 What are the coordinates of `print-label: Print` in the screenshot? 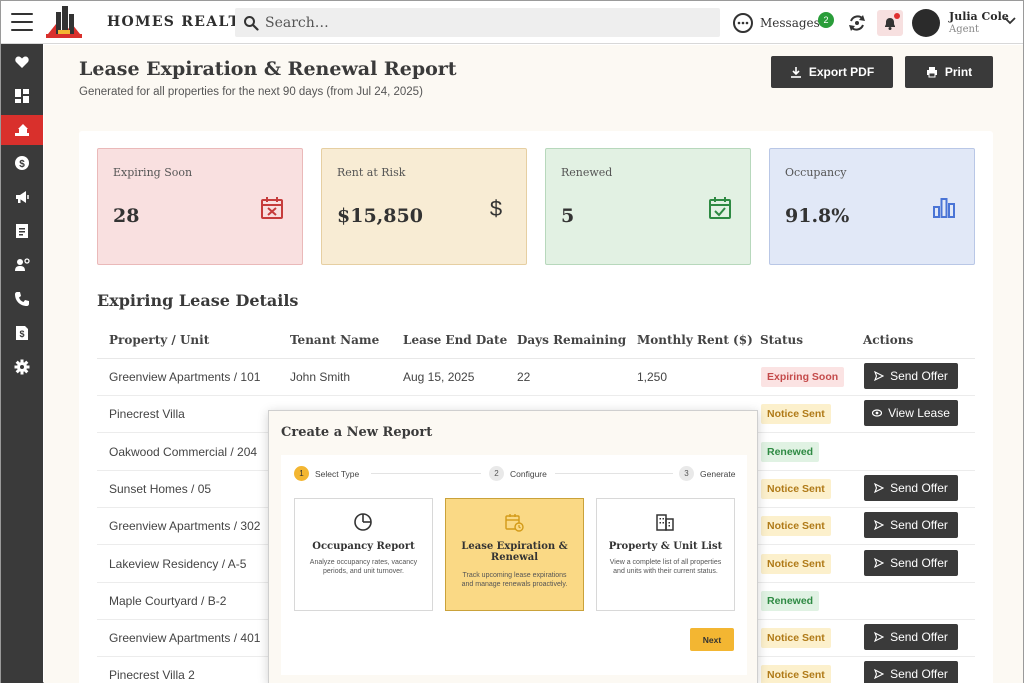 It's located at (958, 72).